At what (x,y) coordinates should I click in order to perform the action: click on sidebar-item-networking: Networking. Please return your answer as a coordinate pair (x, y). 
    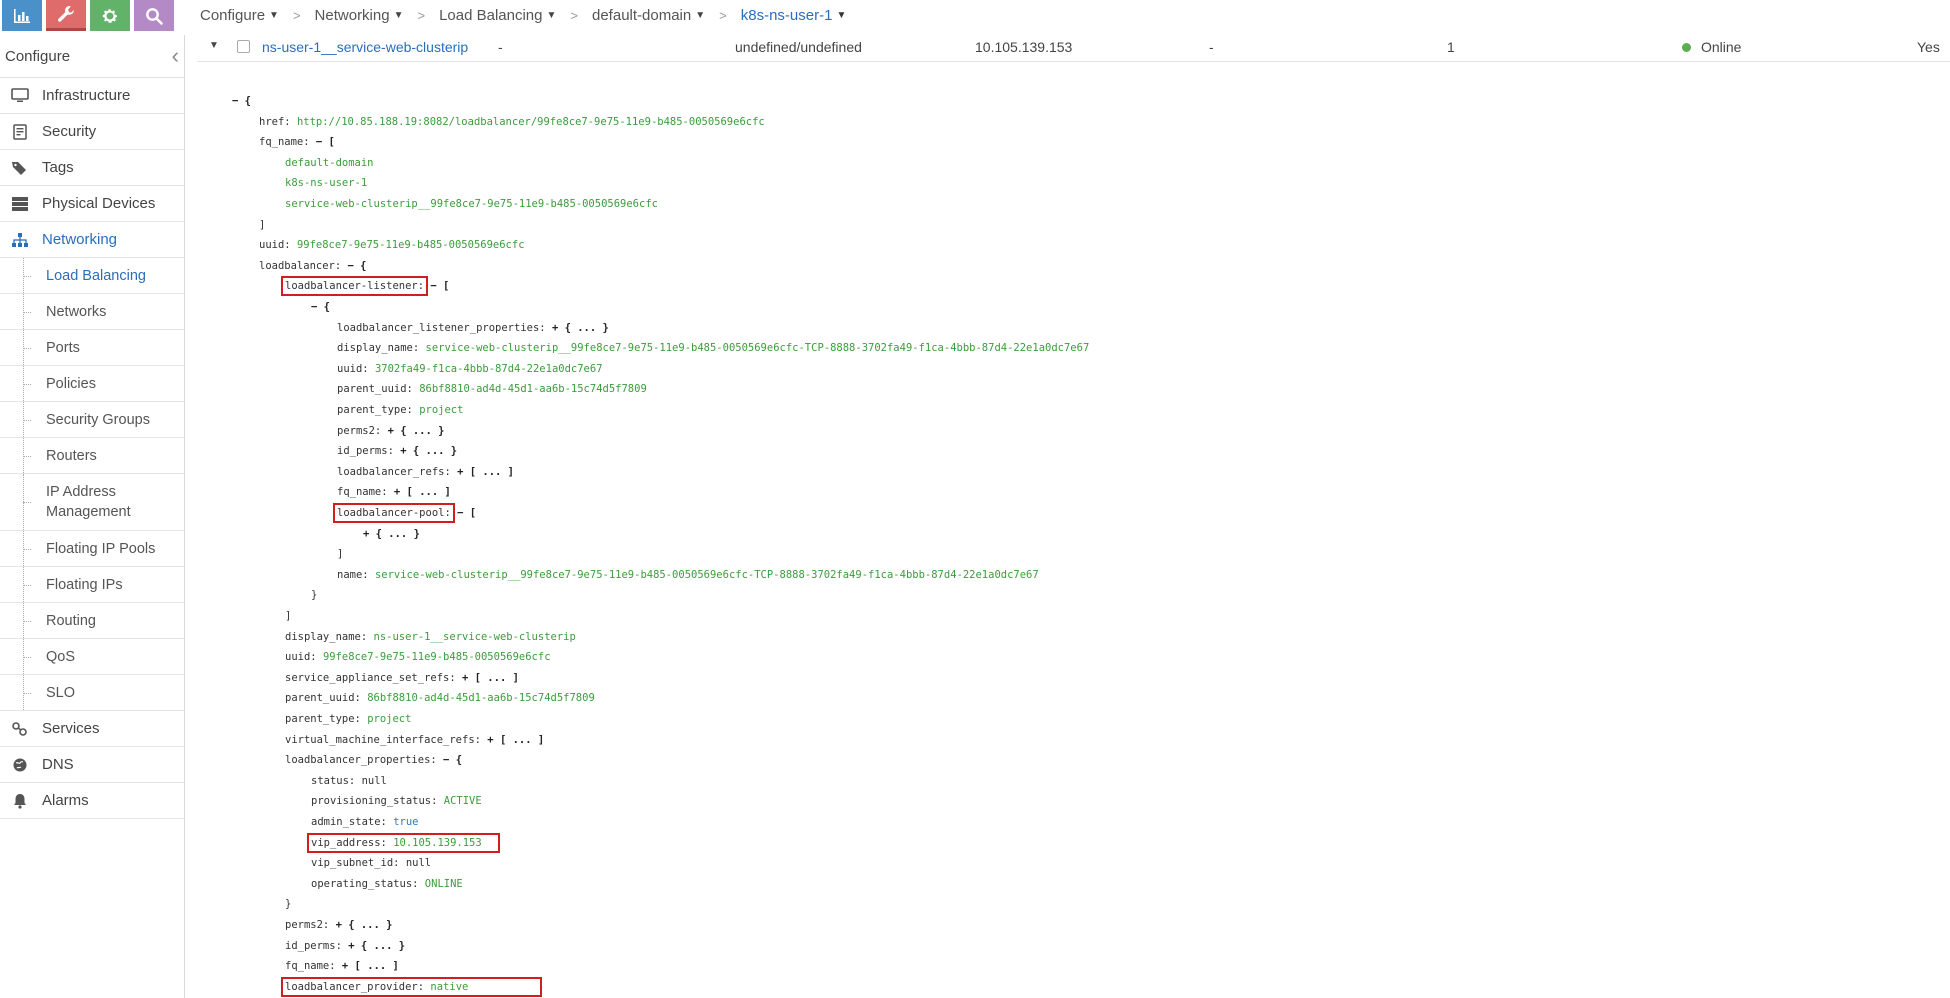
    Looking at the image, I should click on (92, 240).